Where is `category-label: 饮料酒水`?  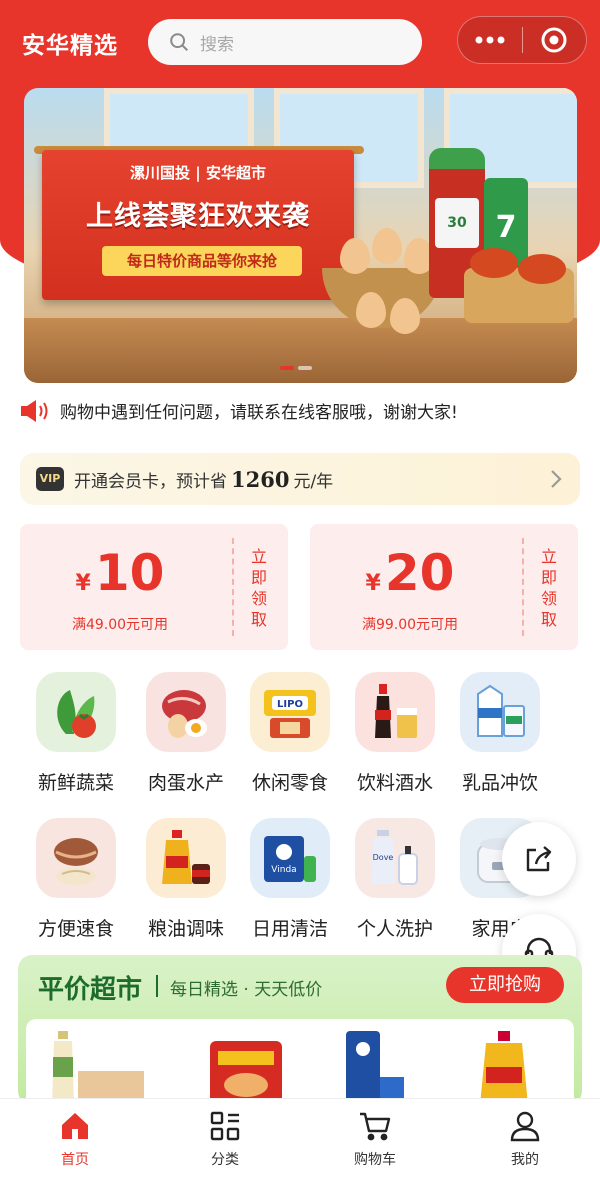 category-label: 饮料酒水 is located at coordinates (394, 783).